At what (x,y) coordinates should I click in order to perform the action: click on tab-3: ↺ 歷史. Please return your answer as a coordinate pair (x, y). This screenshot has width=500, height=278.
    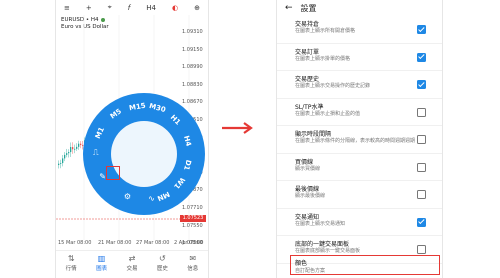
    Looking at the image, I should click on (162, 263).